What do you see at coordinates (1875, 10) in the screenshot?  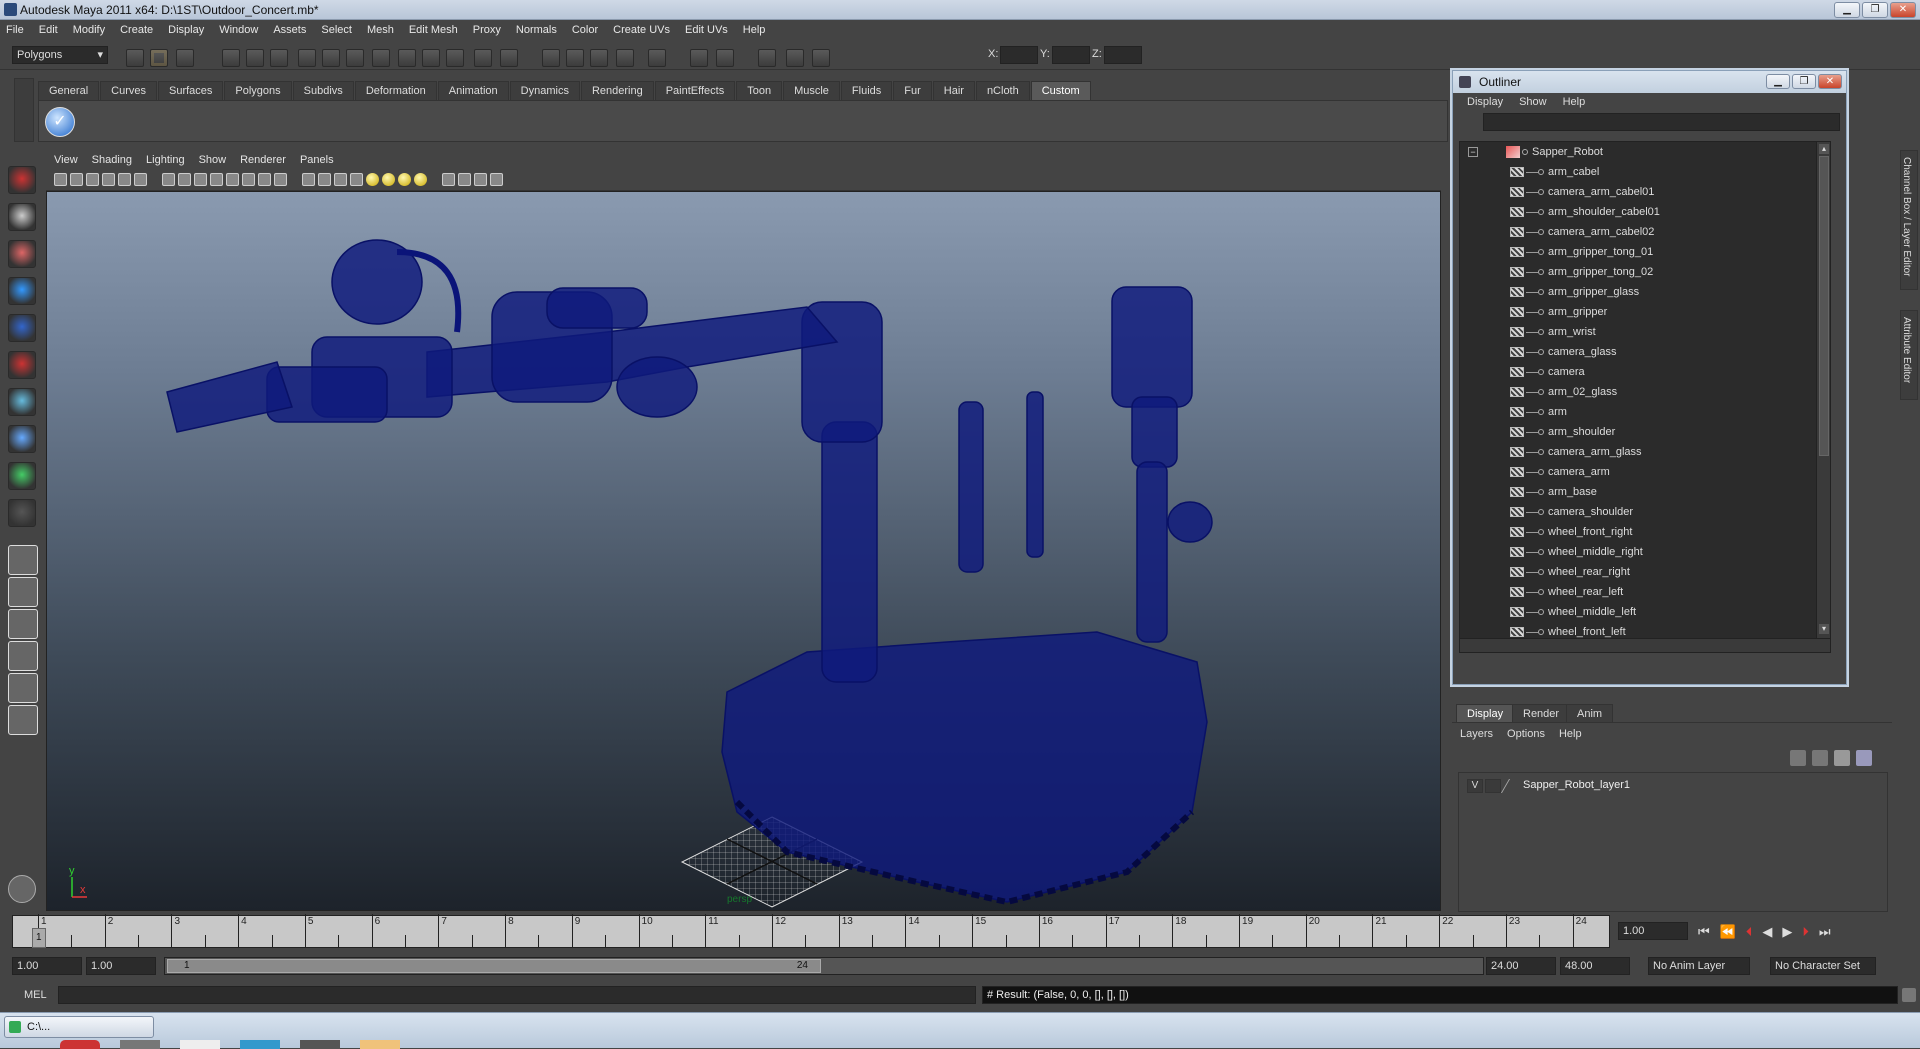 I see `maximize-button: ❐` at bounding box center [1875, 10].